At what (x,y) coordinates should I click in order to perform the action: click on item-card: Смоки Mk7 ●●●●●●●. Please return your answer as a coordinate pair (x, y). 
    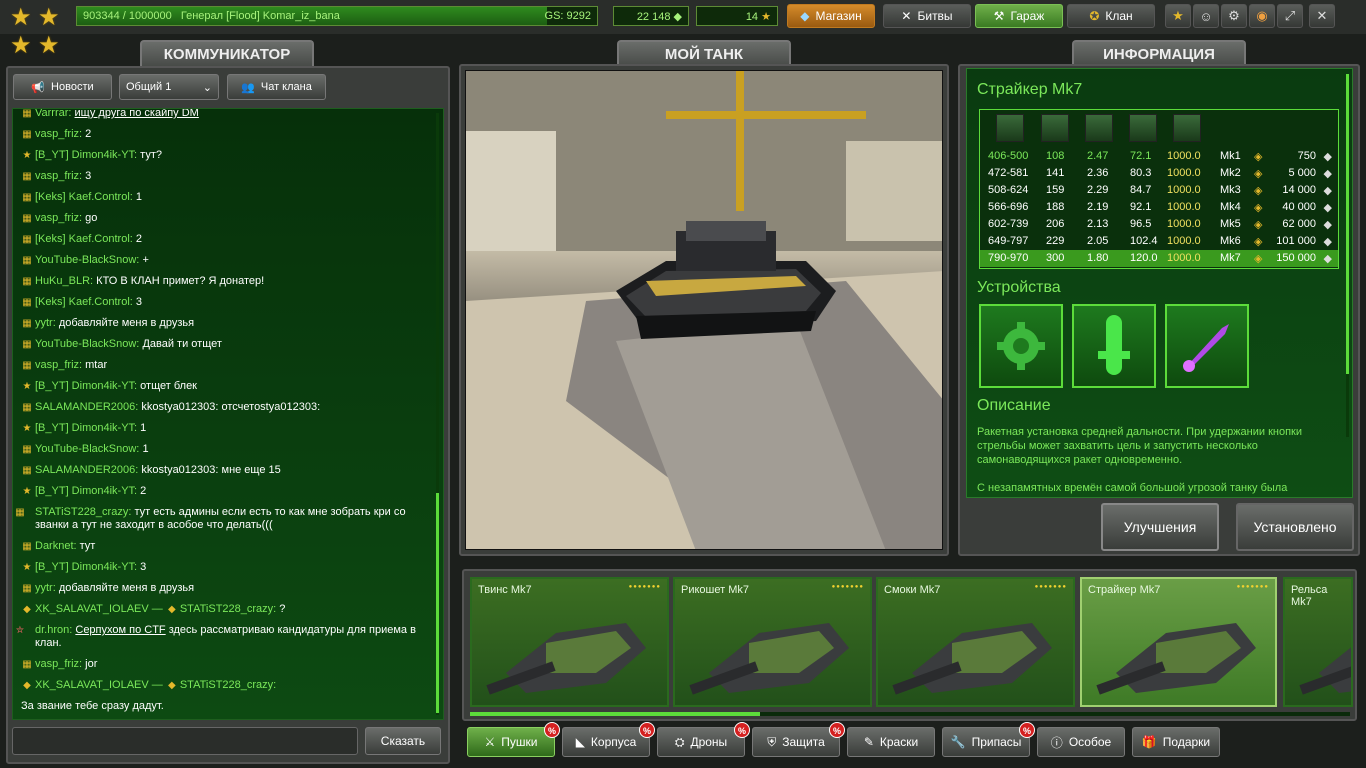
    Looking at the image, I should click on (975, 642).